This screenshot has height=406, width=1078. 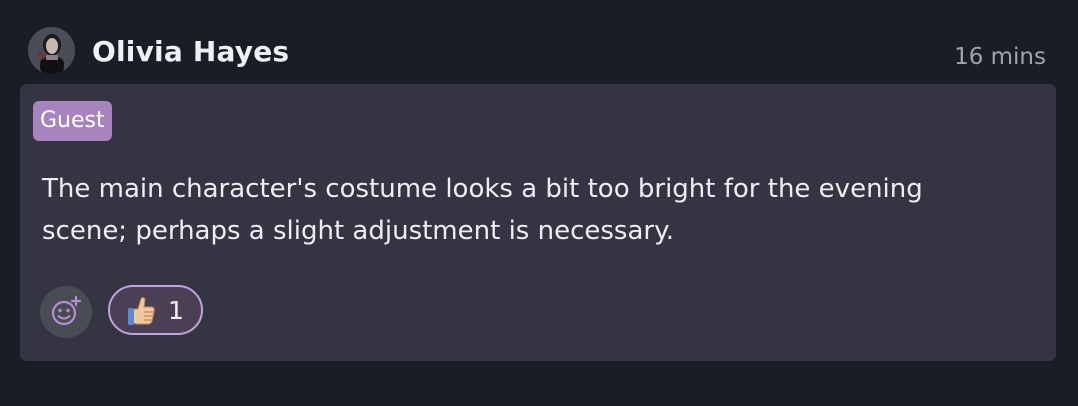 What do you see at coordinates (176, 310) in the screenshot?
I see `reaction-count: 1` at bounding box center [176, 310].